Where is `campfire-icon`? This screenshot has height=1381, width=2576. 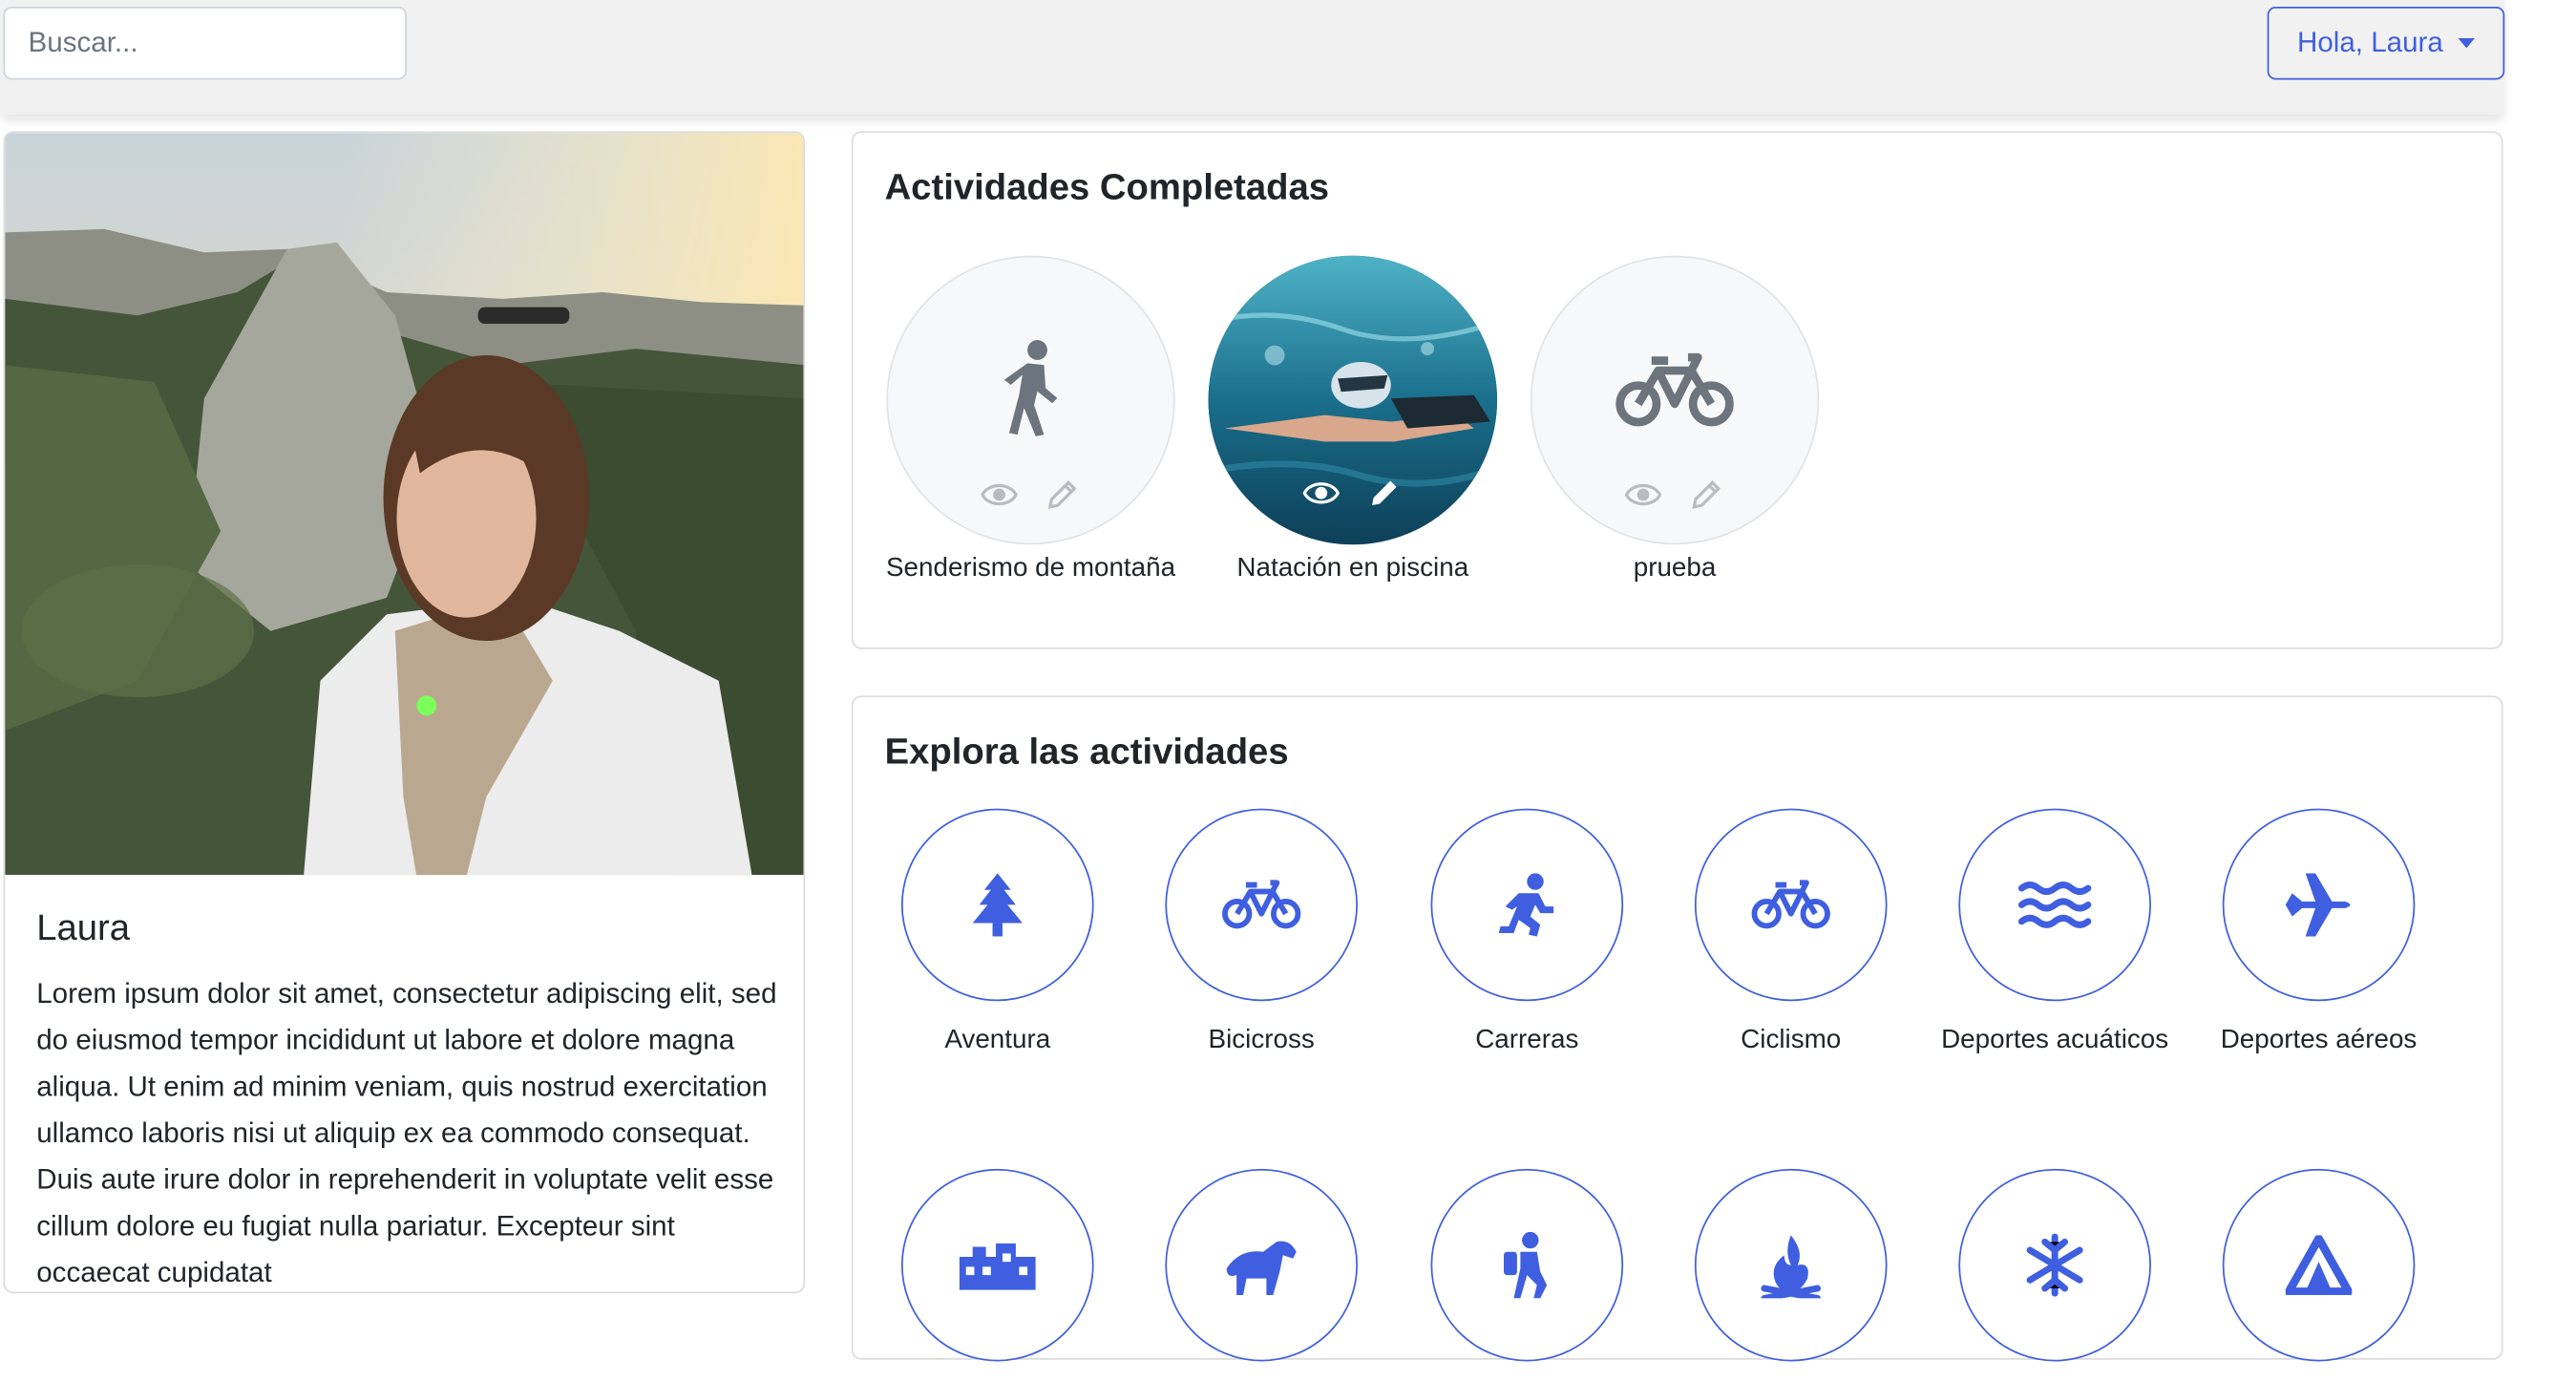 campfire-icon is located at coordinates (1791, 1267).